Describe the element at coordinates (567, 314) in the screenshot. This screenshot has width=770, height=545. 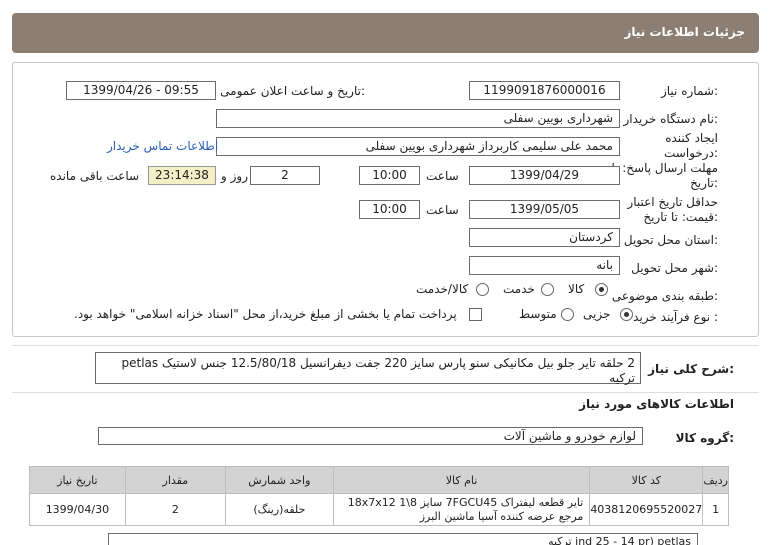
I see `process-radio-medium` at that location.